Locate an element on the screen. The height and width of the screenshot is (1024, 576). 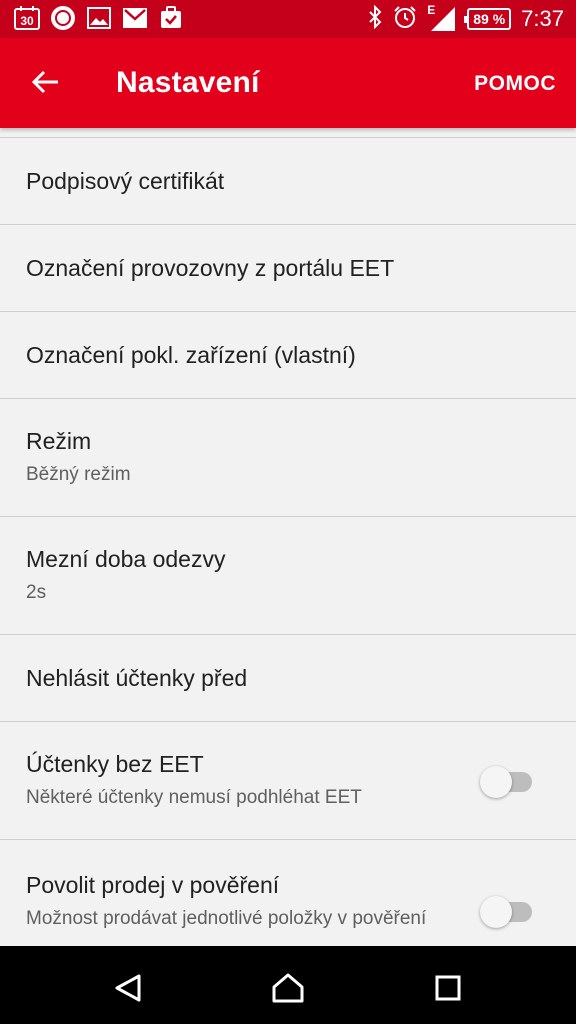
calendar-day-text: 30 is located at coordinates (27, 21).